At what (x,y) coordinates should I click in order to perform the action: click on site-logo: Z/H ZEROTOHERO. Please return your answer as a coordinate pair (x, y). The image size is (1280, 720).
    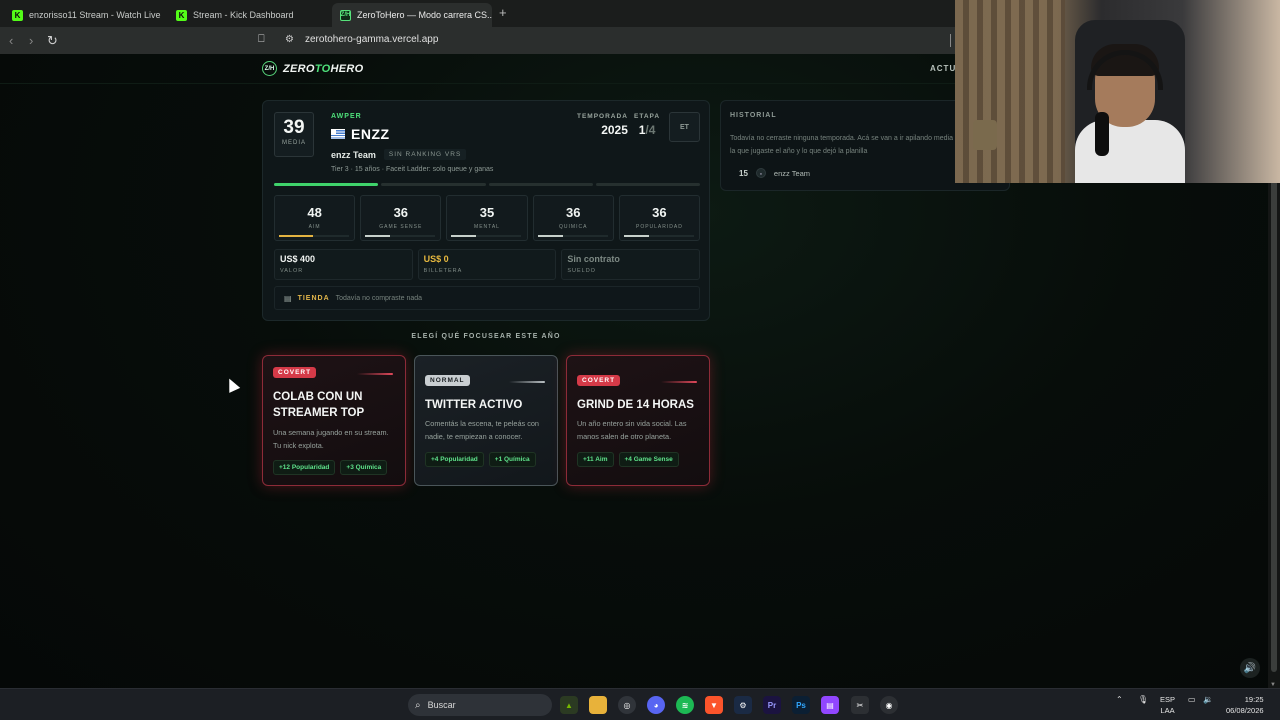
    Looking at the image, I should click on (312, 68).